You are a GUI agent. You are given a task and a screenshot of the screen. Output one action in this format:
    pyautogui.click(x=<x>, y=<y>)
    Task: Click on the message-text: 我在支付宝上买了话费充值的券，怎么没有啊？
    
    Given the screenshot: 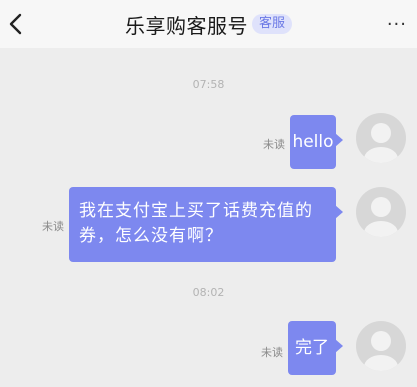 What is the action you would take?
    pyautogui.click(x=196, y=223)
    